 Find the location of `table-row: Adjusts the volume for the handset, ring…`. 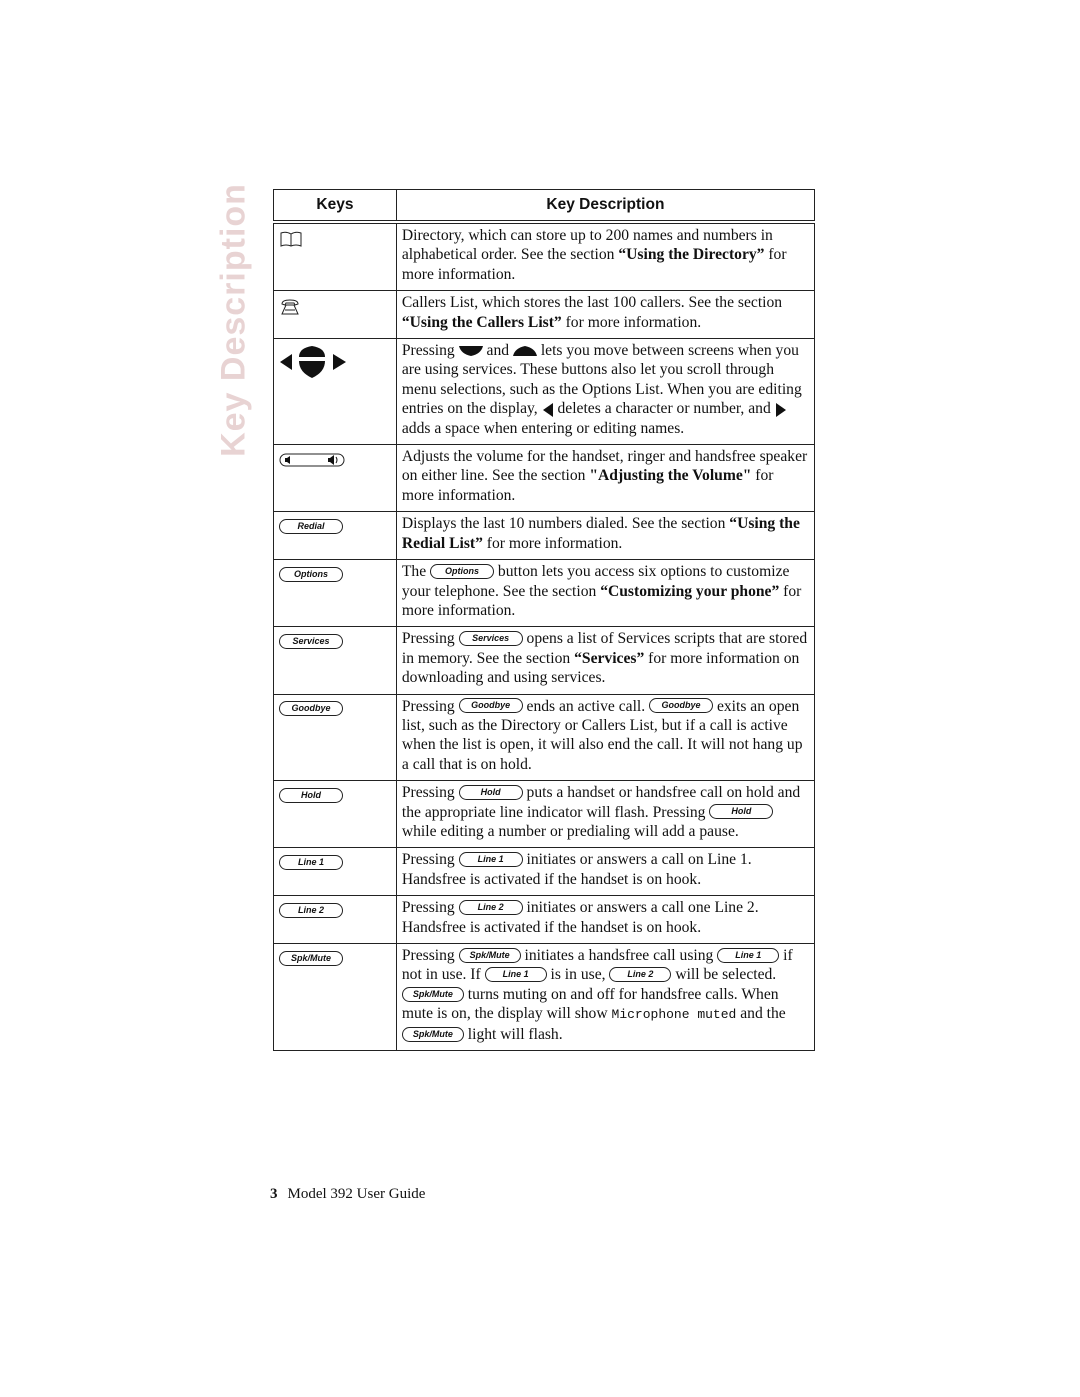

table-row: Adjusts the volume for the handset, ring… is located at coordinates (544, 478).